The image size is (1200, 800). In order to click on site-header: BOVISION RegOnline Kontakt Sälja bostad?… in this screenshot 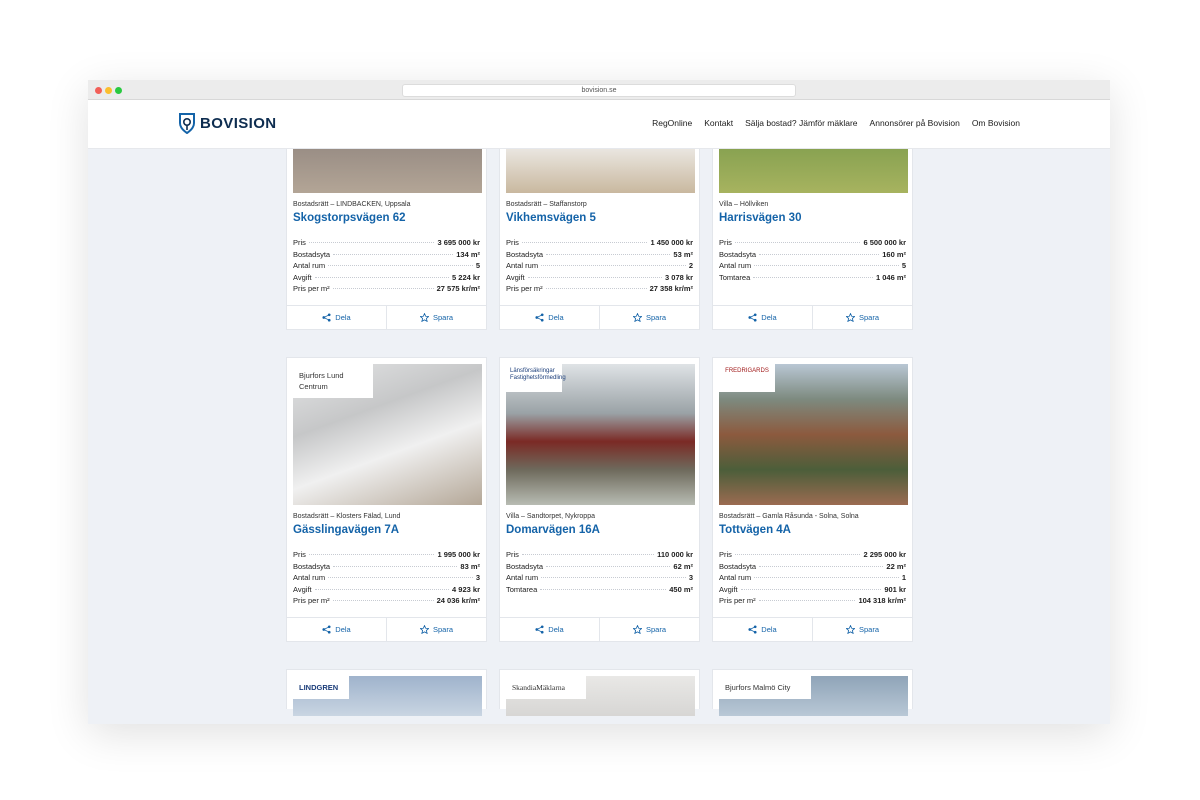, I will do `click(599, 124)`.